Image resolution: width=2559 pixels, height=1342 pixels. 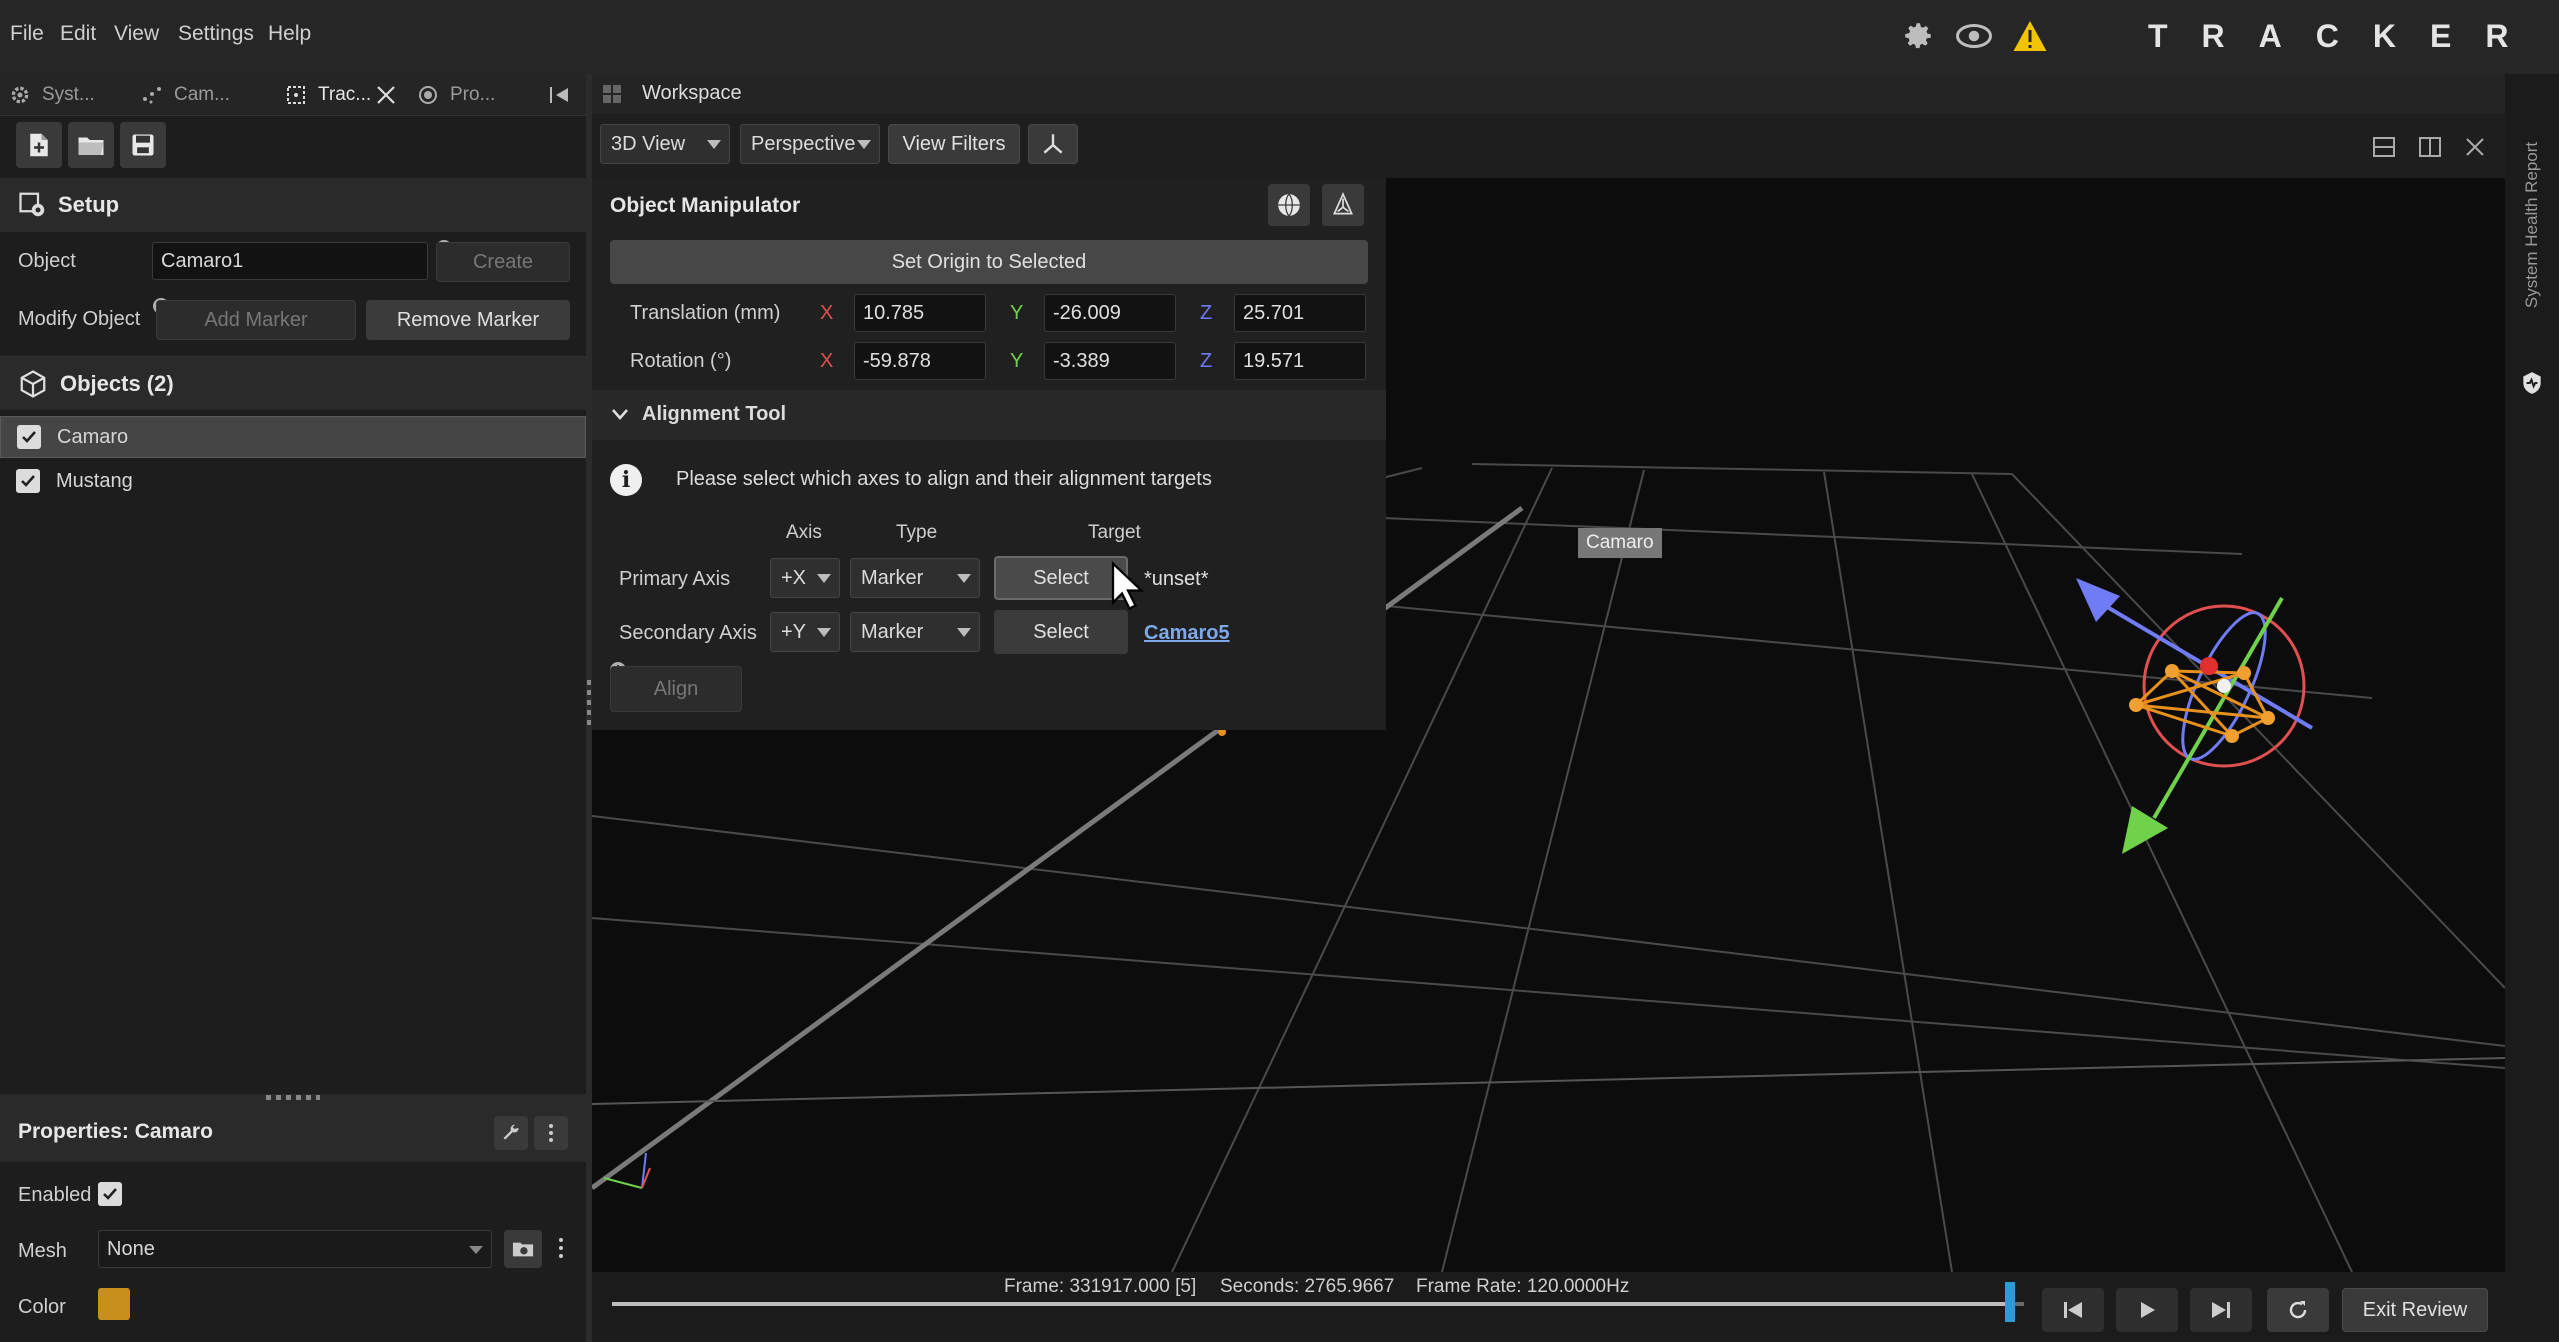 I want to click on add-marker-button: Add Marker, so click(x=256, y=320).